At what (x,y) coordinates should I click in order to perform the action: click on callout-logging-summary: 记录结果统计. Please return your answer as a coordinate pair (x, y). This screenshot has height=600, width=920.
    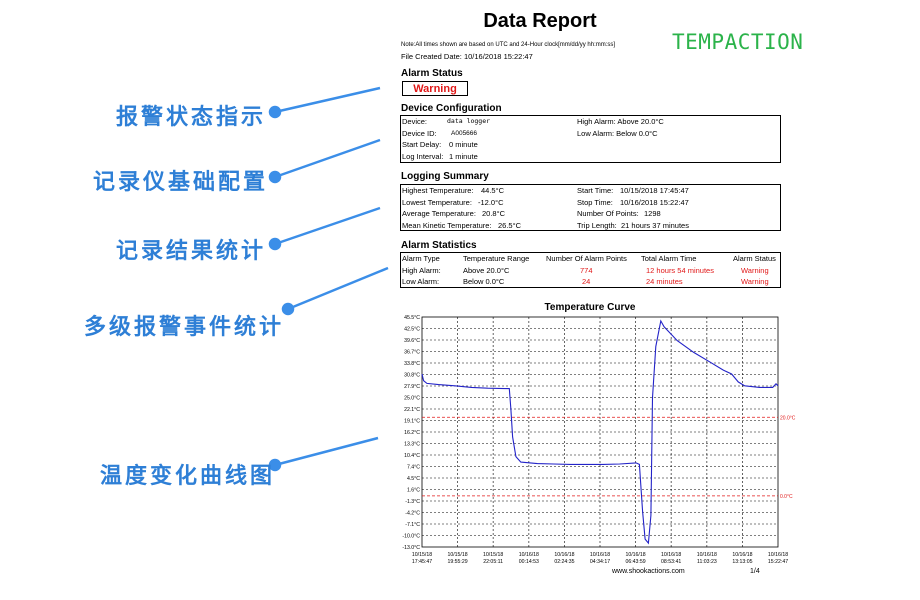
    Looking at the image, I should click on (191, 251).